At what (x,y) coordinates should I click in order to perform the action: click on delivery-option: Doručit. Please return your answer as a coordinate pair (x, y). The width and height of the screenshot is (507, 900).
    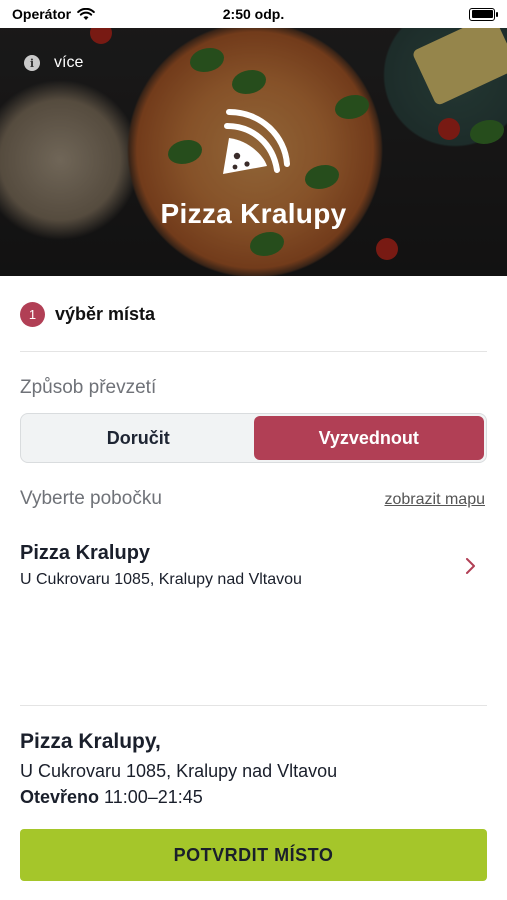
    Looking at the image, I should click on (138, 438).